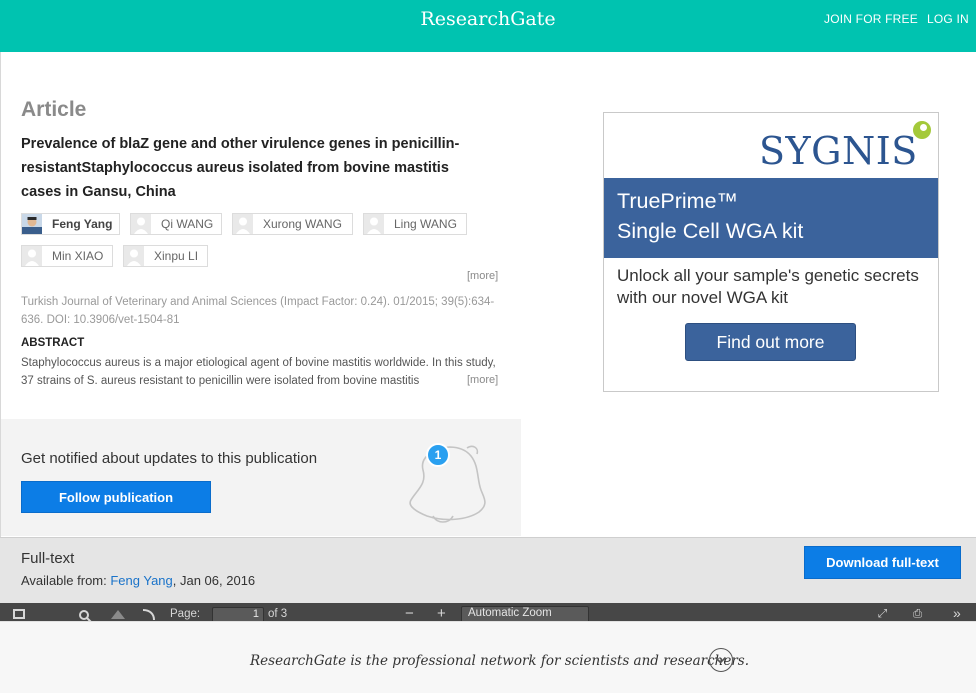 The height and width of the screenshot is (693, 976). I want to click on download-full-text-button: Download full-text, so click(882, 562).